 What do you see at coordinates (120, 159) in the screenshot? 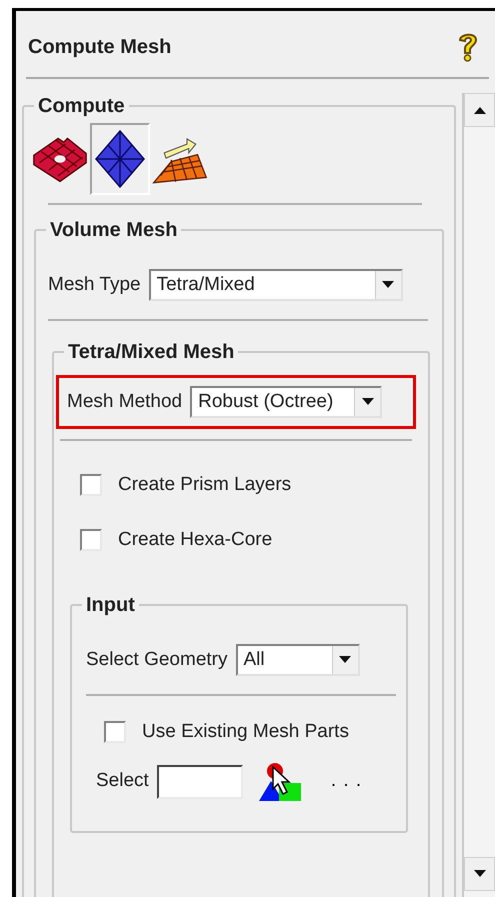
I see `tetra-volume-icon` at bounding box center [120, 159].